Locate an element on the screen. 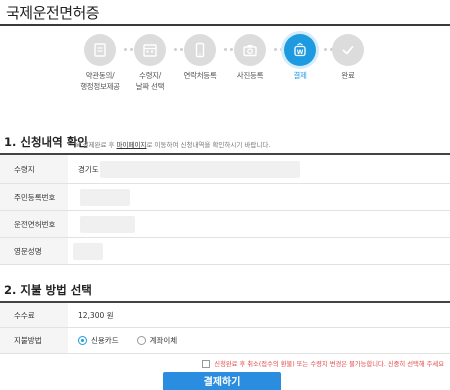 The image size is (450, 390). step-complete: 완료 is located at coordinates (348, 55).